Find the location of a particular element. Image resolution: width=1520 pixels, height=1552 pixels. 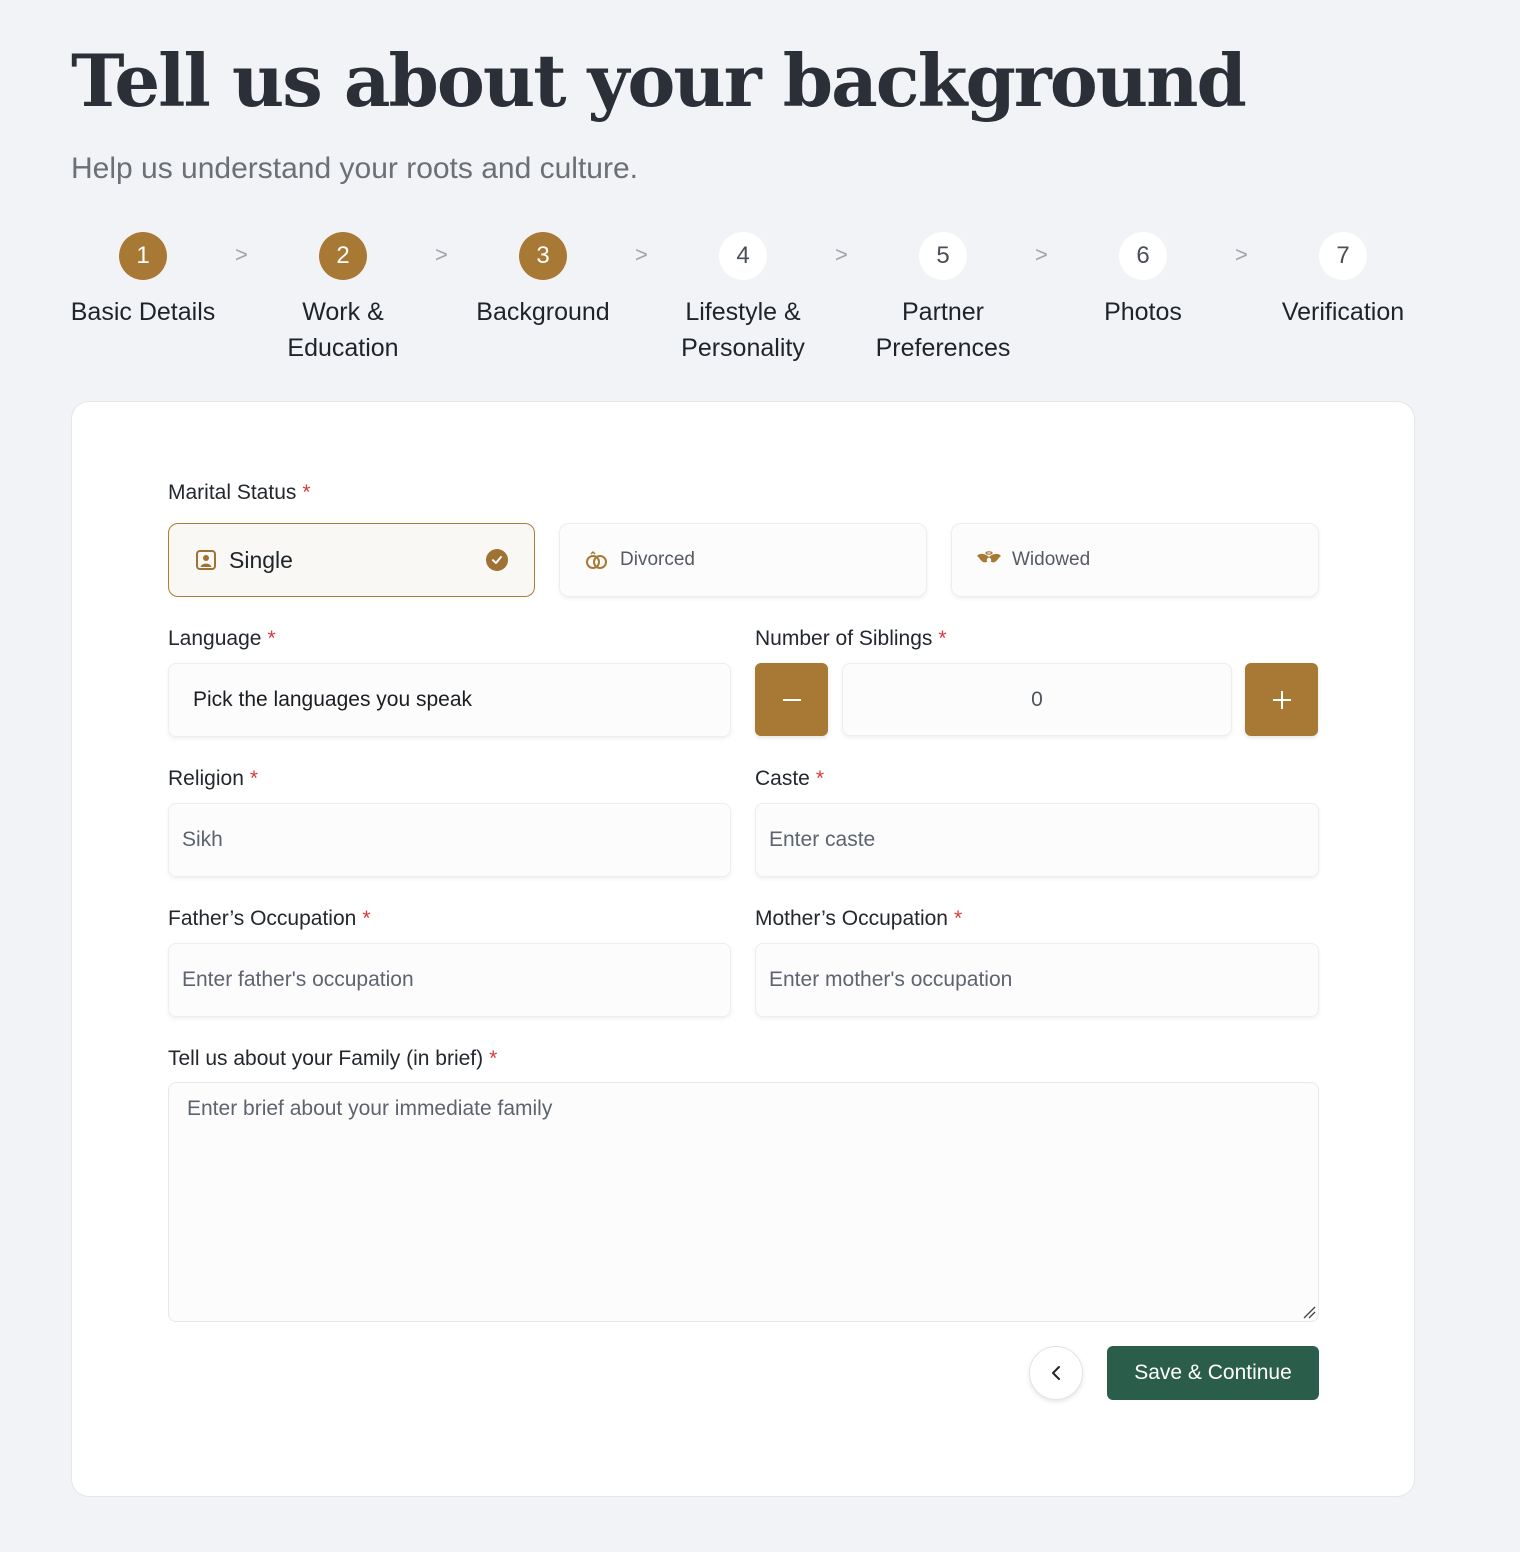

marital-option-widowed: Widowed is located at coordinates (1135, 560).